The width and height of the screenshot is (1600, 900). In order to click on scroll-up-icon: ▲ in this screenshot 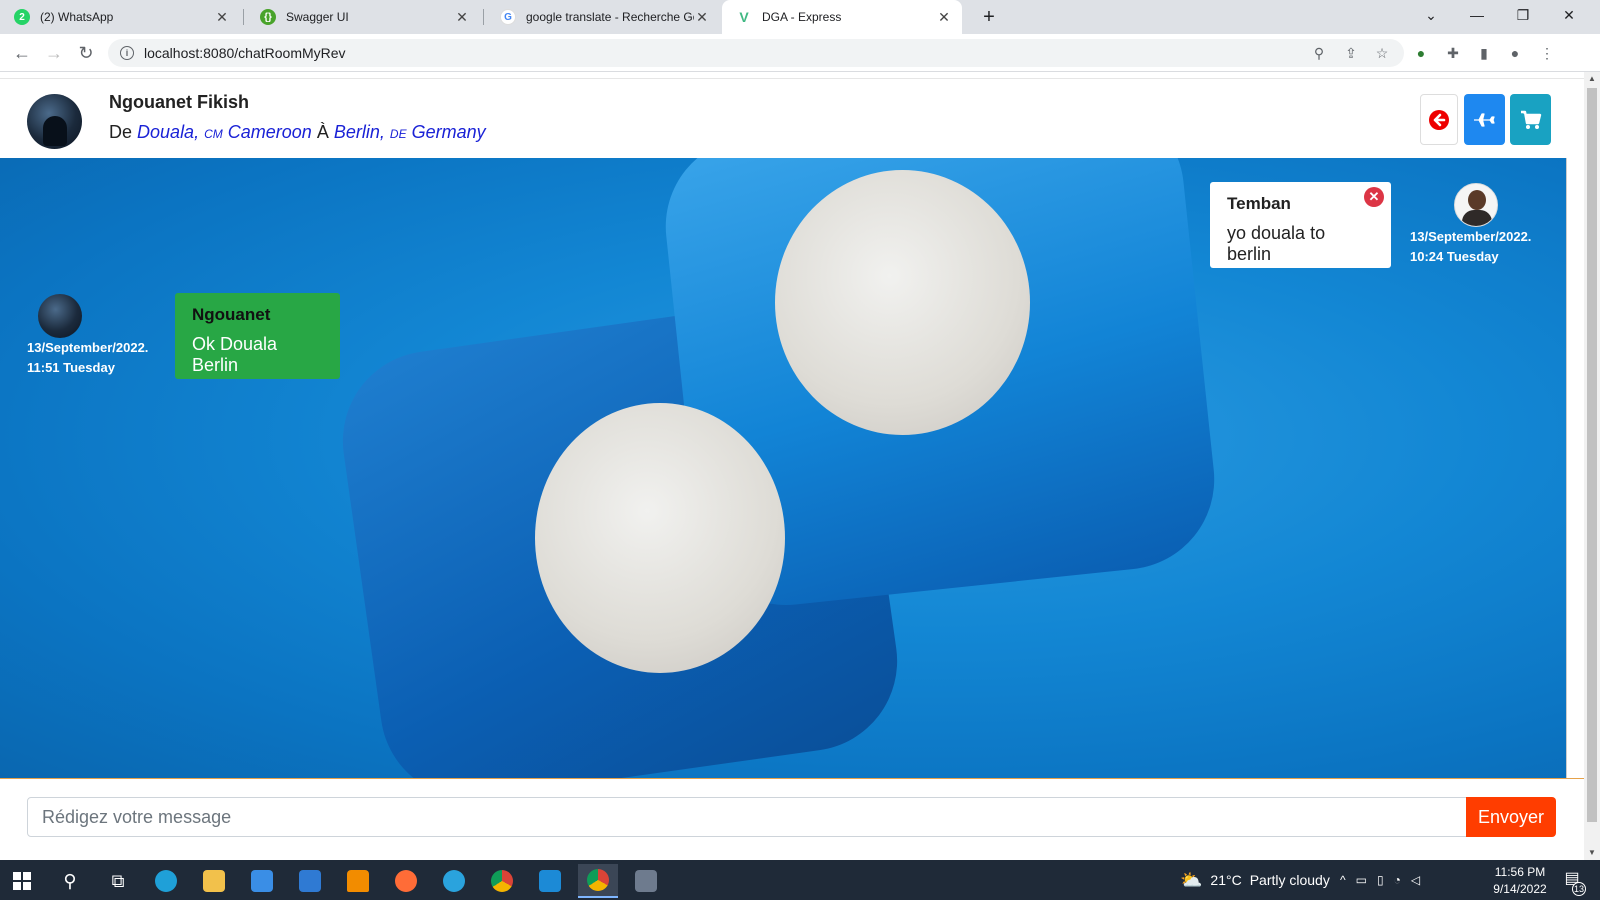, I will do `click(1592, 79)`.